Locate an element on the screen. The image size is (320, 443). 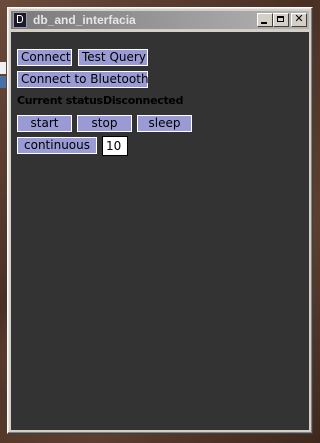
title-bar: db_and_interfacia ✕ is located at coordinates (160, 20).